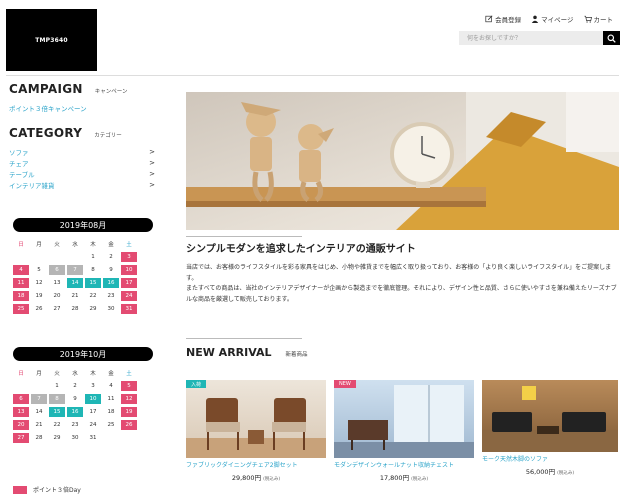  Describe the element at coordinates (394, 478) in the screenshot. I see `price-value: 17,800円` at that location.